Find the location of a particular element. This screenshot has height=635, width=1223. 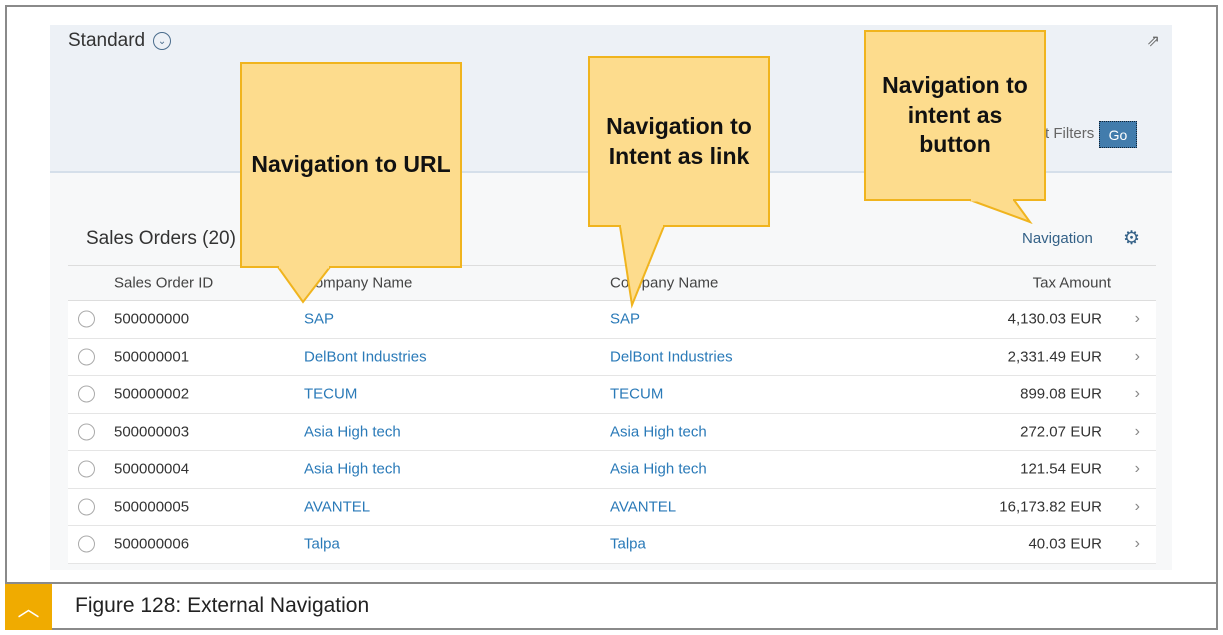

company-url-link: DelBont Industries is located at coordinates (365, 356).